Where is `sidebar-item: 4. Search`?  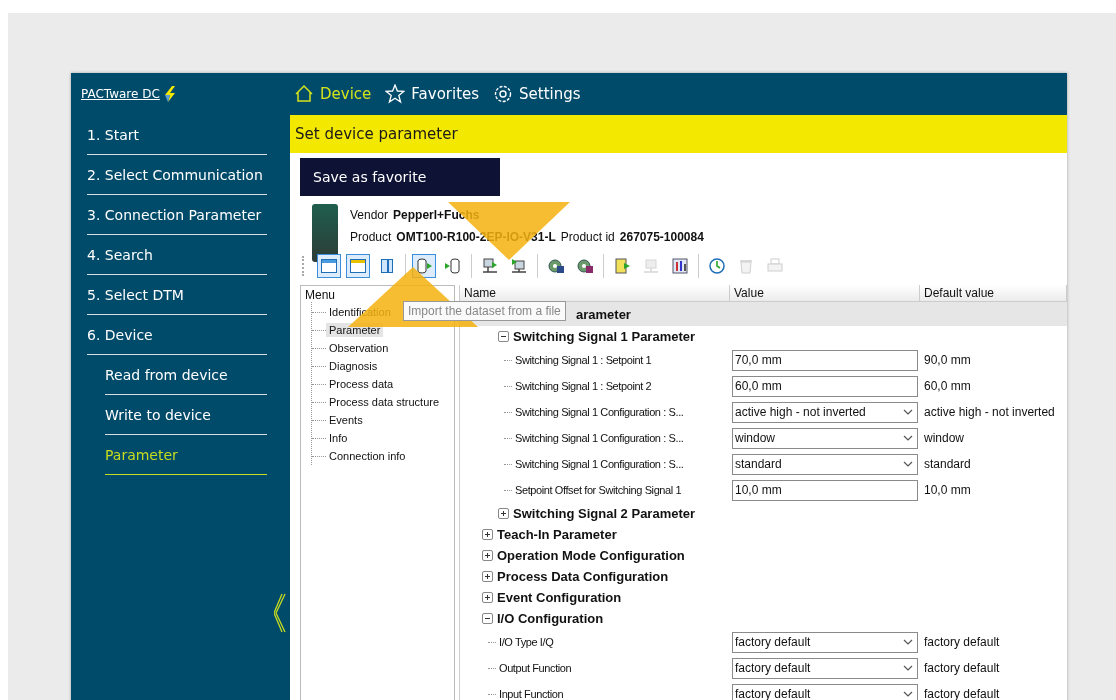
sidebar-item: 4. Search is located at coordinates (177, 255).